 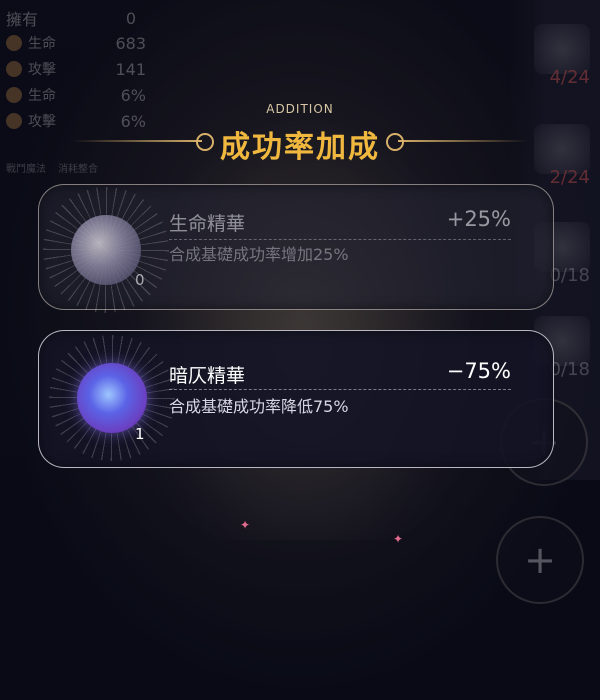 What do you see at coordinates (300, 109) in the screenshot?
I see `header-subtitle: ADDITION` at bounding box center [300, 109].